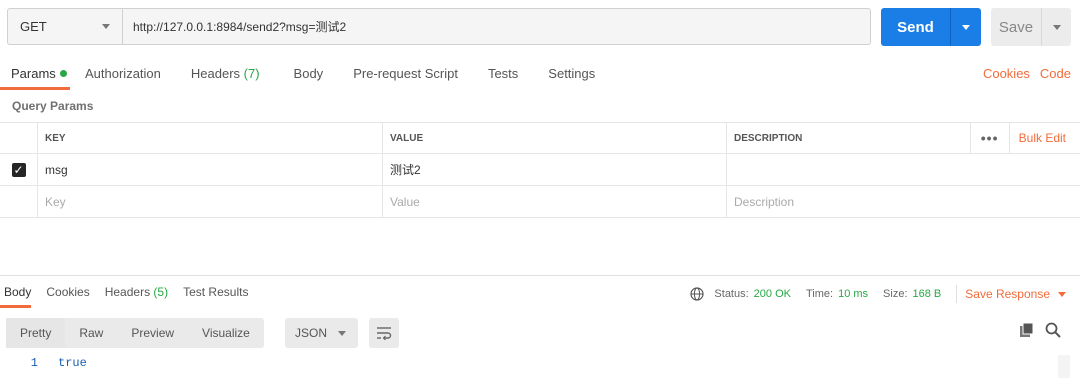 The width and height of the screenshot is (1080, 378). What do you see at coordinates (405, 75) in the screenshot?
I see `tab-pre-request-script: Pre-request Script` at bounding box center [405, 75].